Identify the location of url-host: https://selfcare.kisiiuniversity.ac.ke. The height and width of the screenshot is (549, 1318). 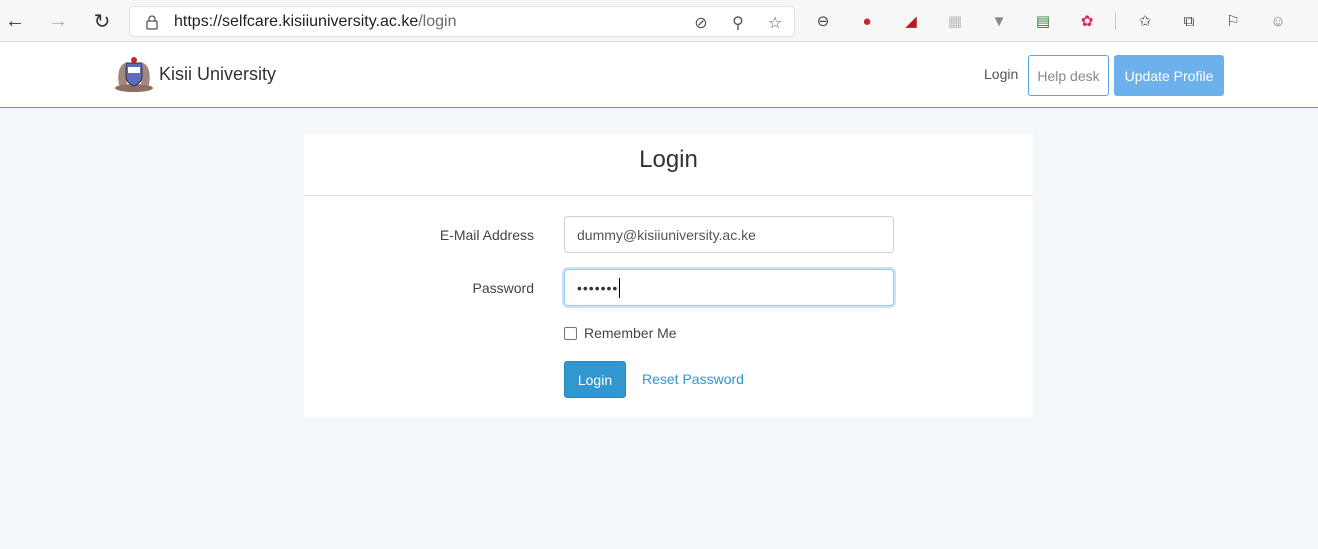
(296, 21).